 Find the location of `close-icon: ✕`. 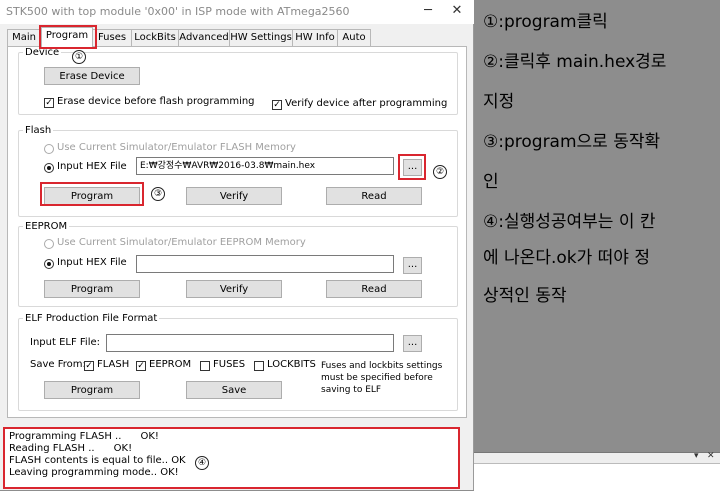

close-icon: ✕ is located at coordinates (711, 456).